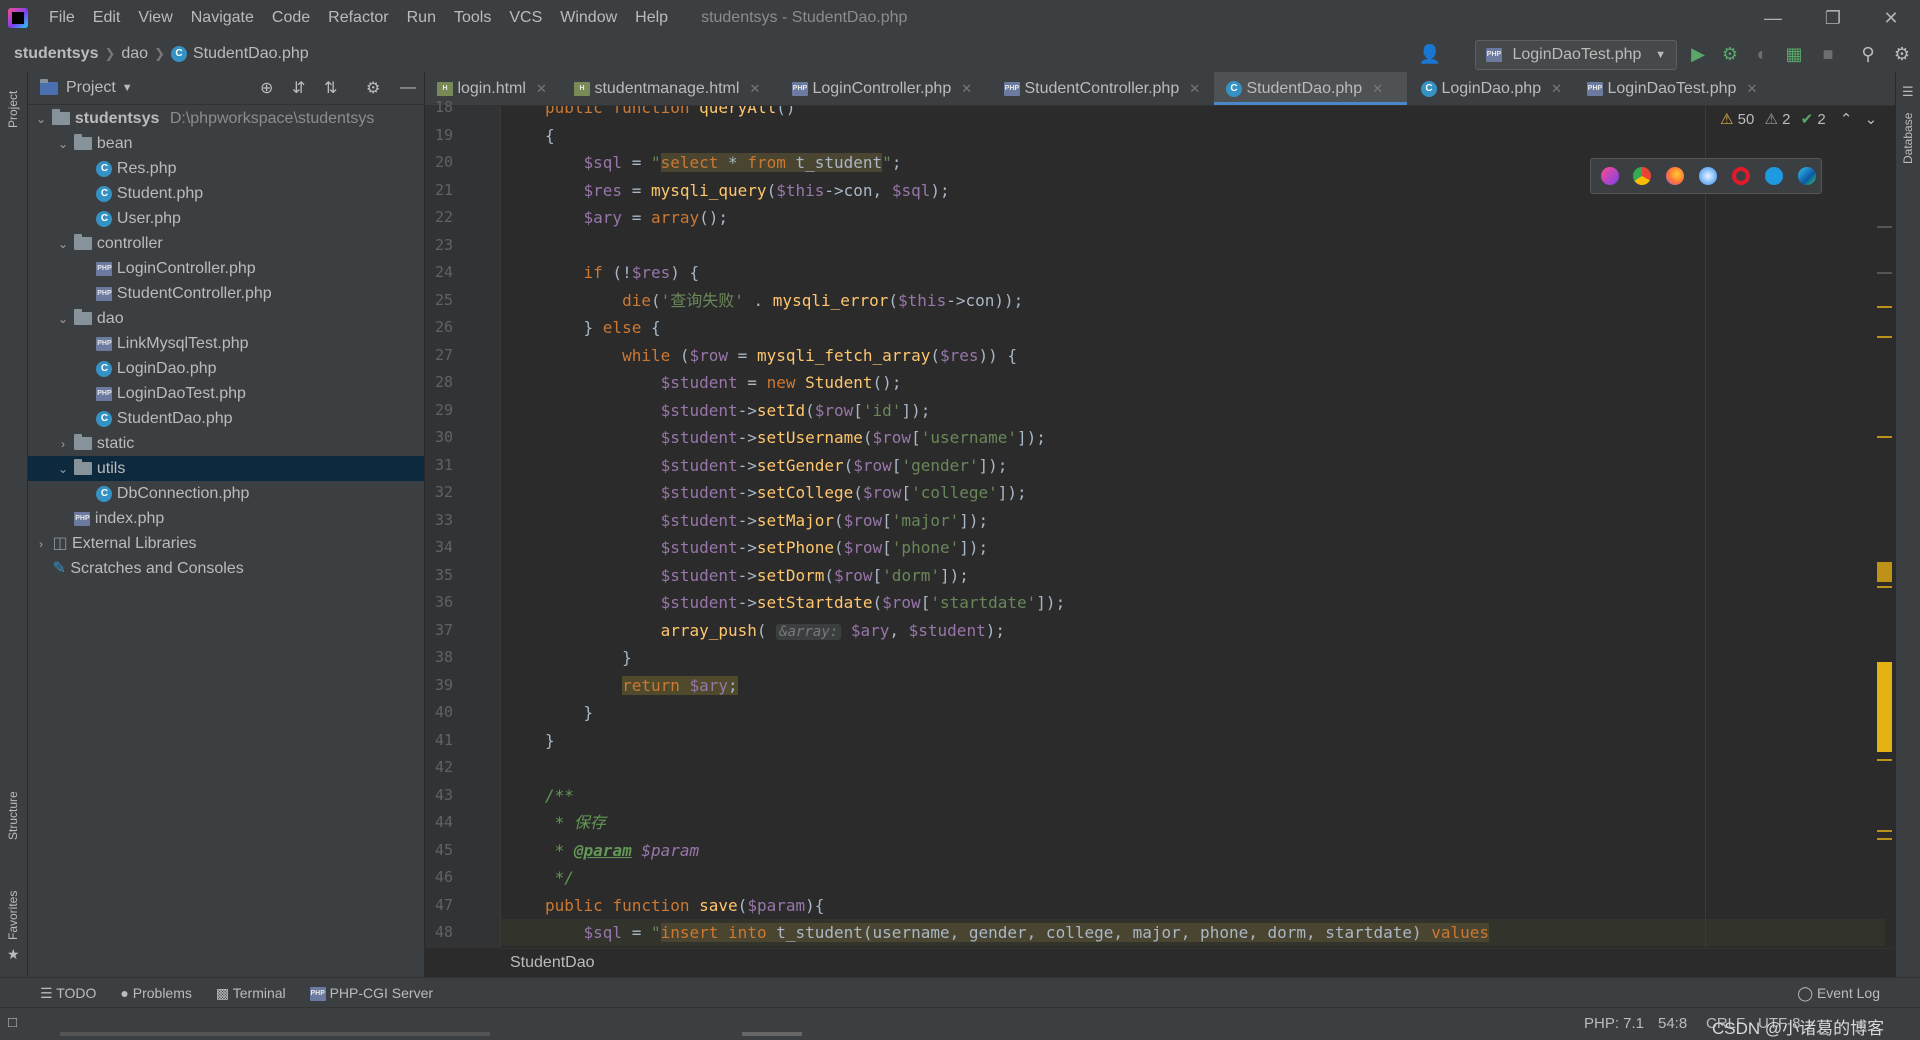 The image size is (1920, 1040). Describe the element at coordinates (1885, 527) in the screenshot. I see `editor-scrollbar` at that location.